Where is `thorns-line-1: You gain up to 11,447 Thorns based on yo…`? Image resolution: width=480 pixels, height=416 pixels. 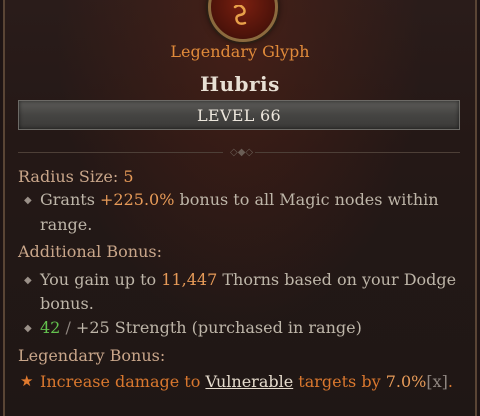
thorns-line-1: You gain up to 11,447 Thorns based on yo… is located at coordinates (248, 279).